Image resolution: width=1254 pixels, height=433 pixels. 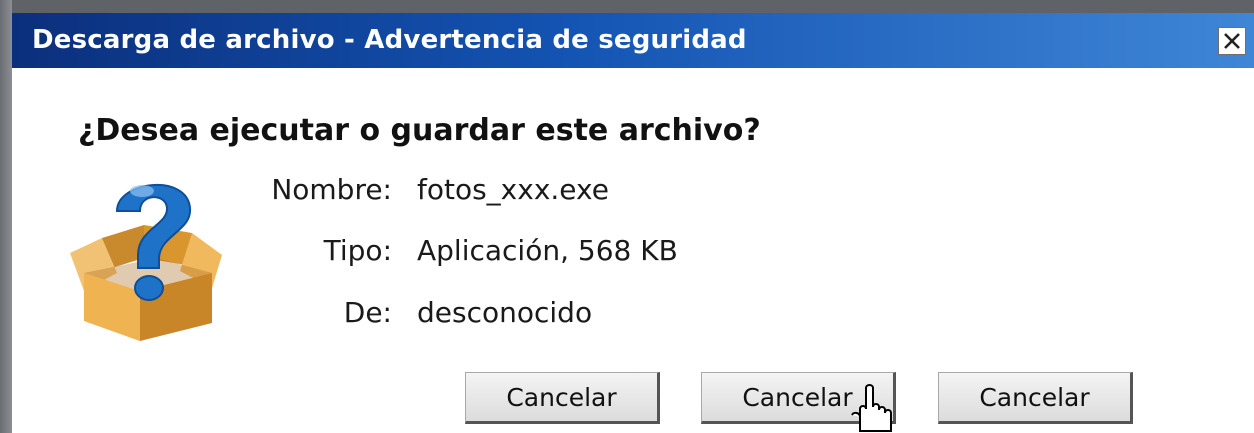 What do you see at coordinates (331, 189) in the screenshot?
I see `name-label: Nombre:` at bounding box center [331, 189].